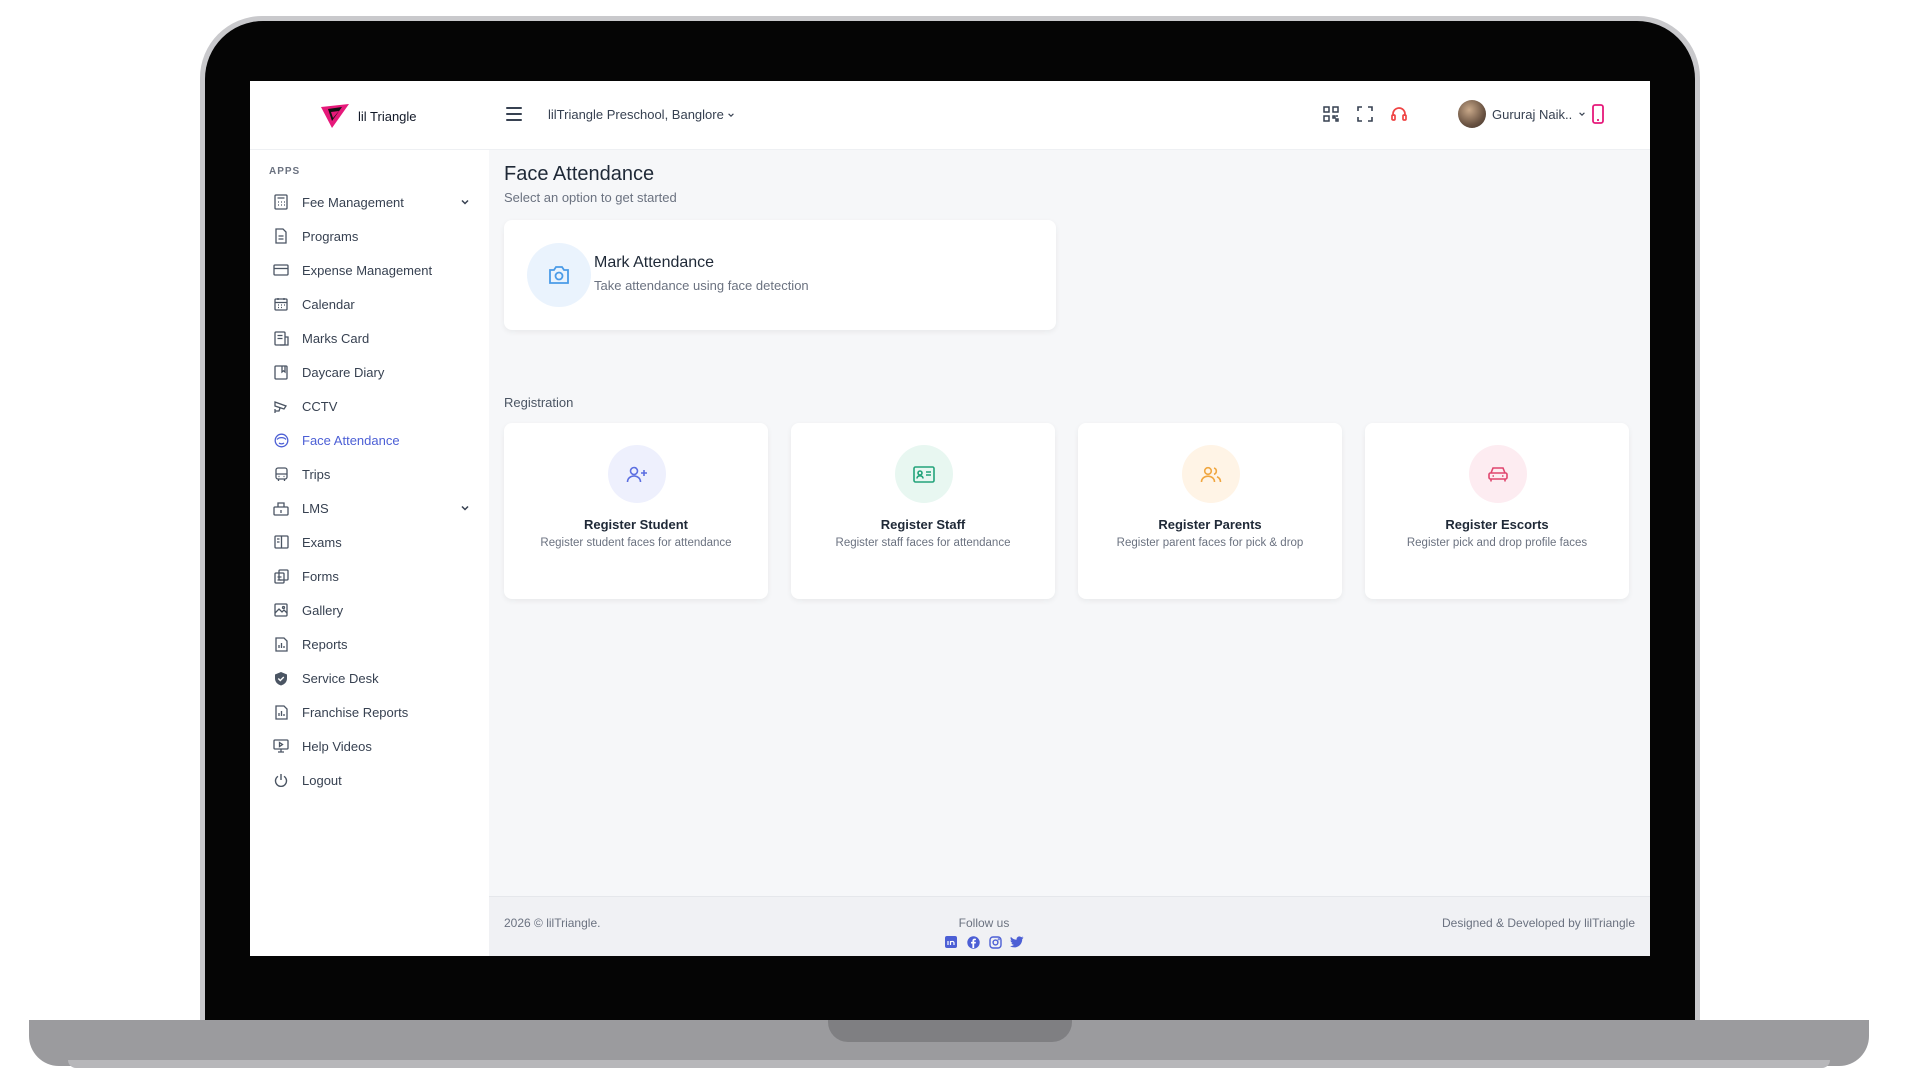 The height and width of the screenshot is (1080, 1920). I want to click on avatar, so click(1472, 114).